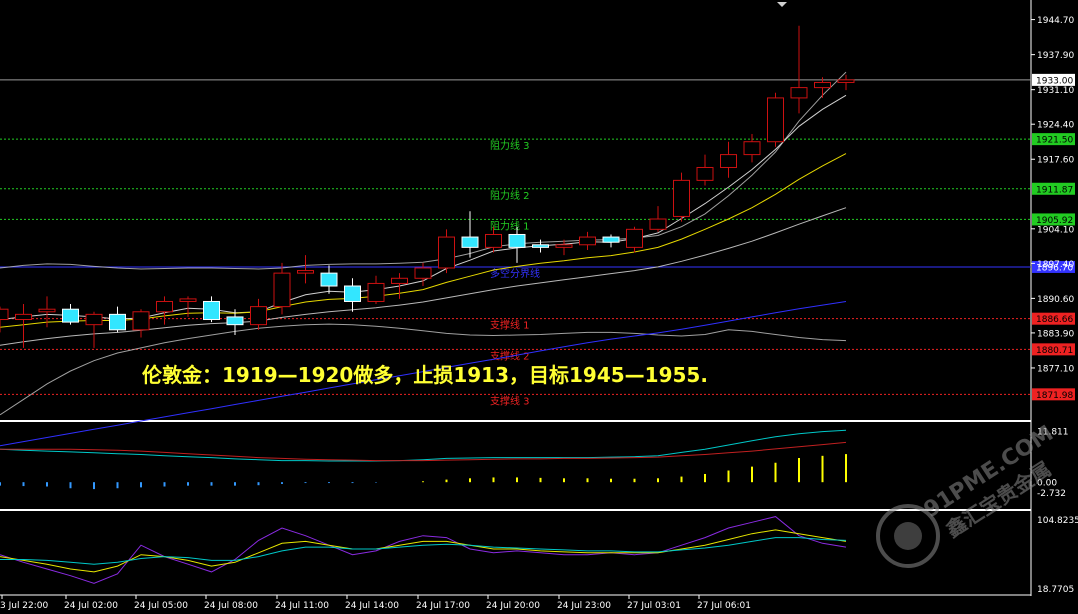 This screenshot has width=1078, height=614. What do you see at coordinates (510, 195) in the screenshot?
I see `level-label: 阻力线 2` at bounding box center [510, 195].